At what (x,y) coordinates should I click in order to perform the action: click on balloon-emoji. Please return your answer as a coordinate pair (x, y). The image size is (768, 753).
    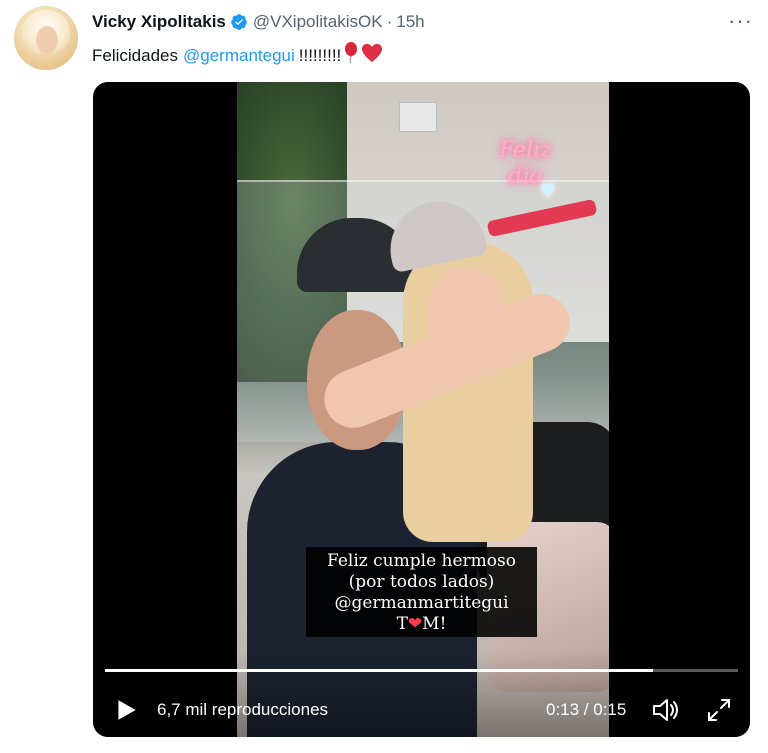
    Looking at the image, I should click on (351, 55).